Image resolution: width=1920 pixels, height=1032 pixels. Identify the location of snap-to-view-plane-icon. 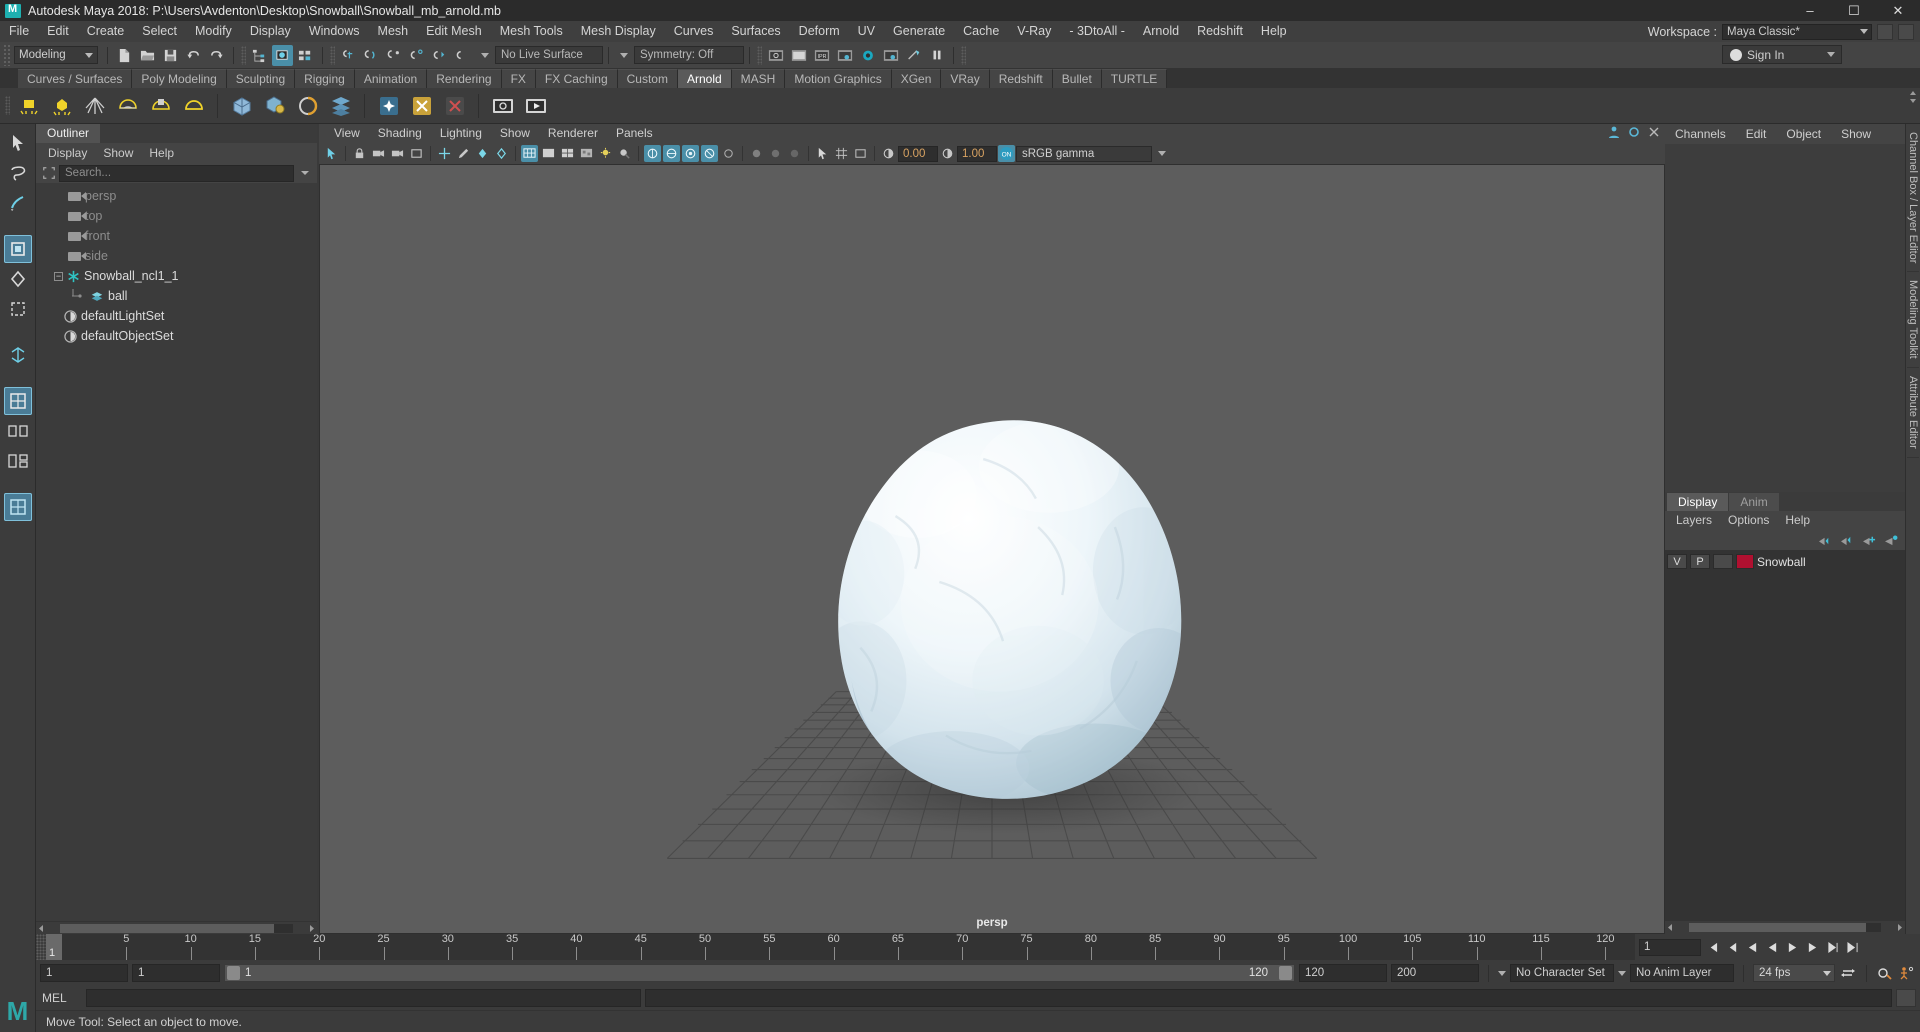
(440, 55).